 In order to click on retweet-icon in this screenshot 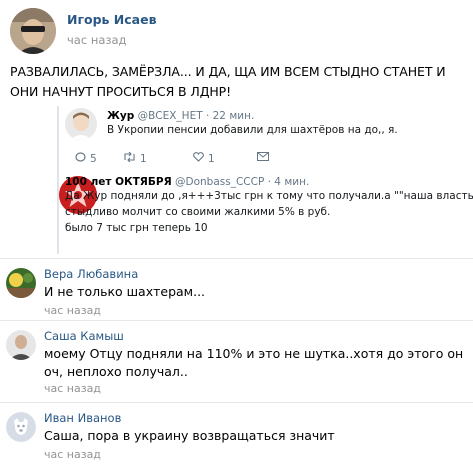, I will do `click(129, 158)`.